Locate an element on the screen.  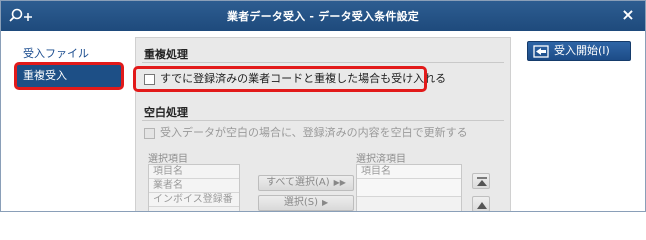
start-import-button: 受入開始(I) is located at coordinates (579, 51).